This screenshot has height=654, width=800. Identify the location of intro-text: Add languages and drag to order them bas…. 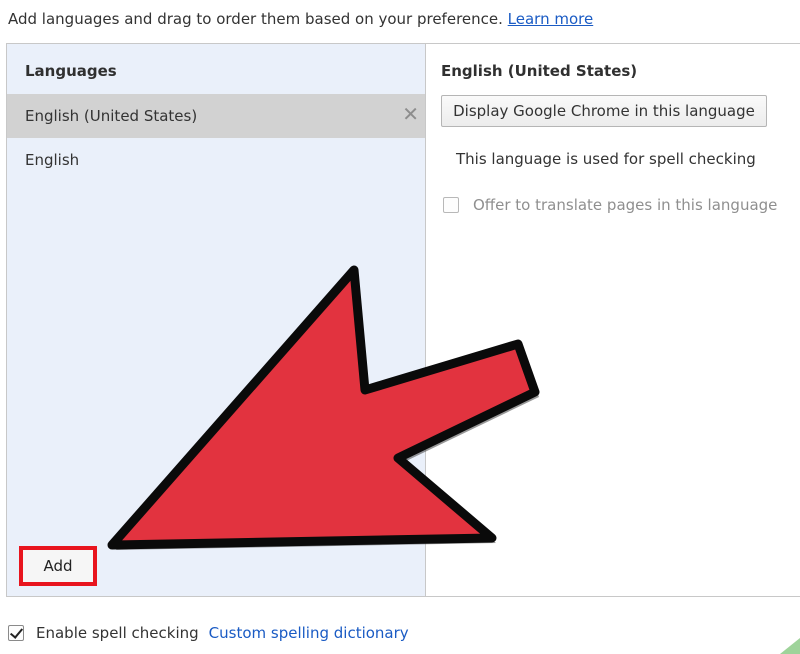
(300, 19).